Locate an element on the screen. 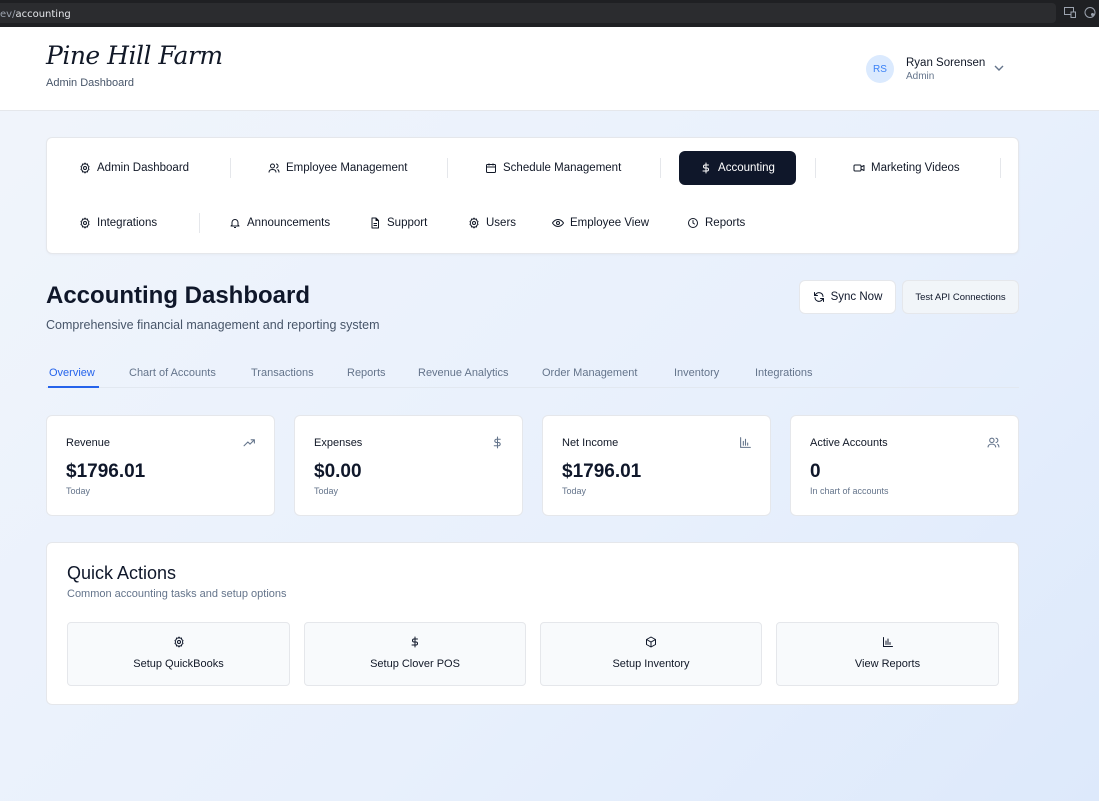  avatar: RS is located at coordinates (880, 69).